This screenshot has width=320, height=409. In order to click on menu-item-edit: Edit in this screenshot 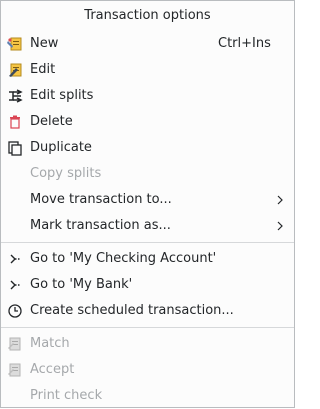, I will do `click(147, 70)`.